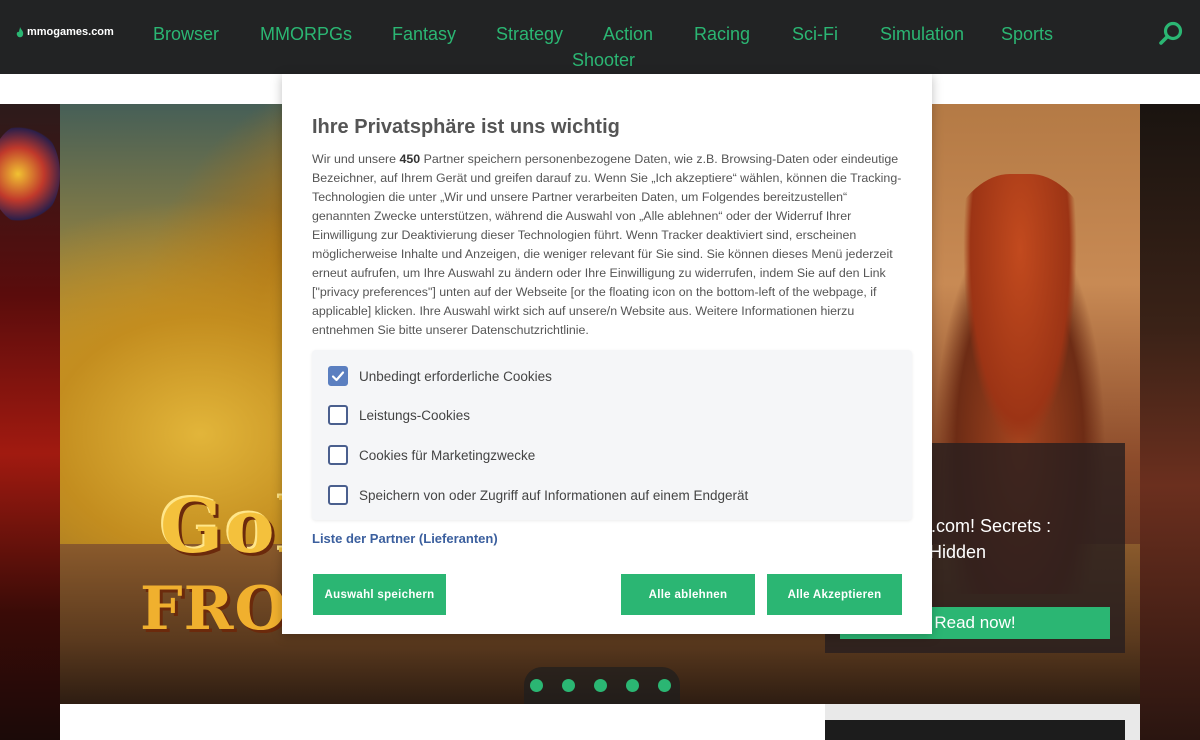 Image resolution: width=1200 pixels, height=740 pixels. I want to click on option-label: Cookies für Marketingzwecke, so click(447, 455).